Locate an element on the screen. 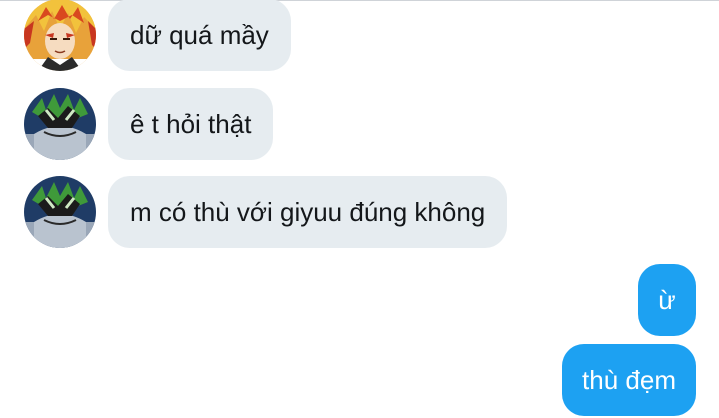  rengoku-avatar is located at coordinates (60, 35).